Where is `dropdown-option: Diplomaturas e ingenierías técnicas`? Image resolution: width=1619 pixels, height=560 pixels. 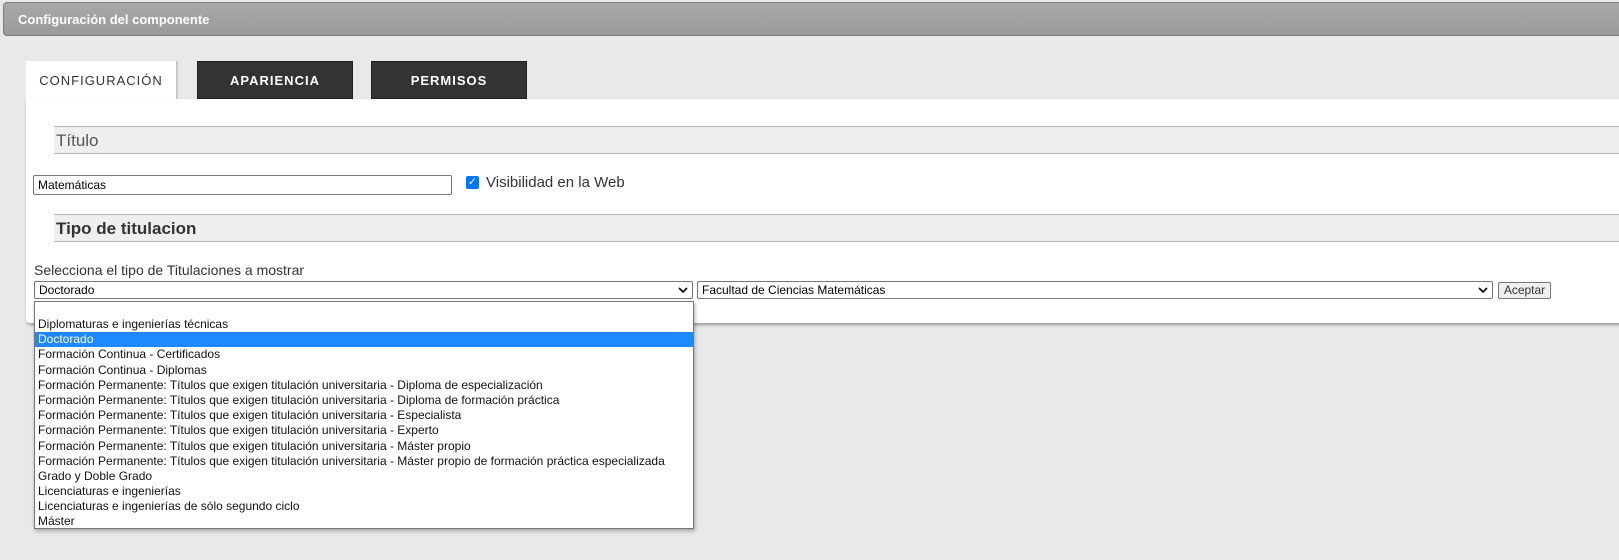
dropdown-option: Diplomaturas e ingenierías técnicas is located at coordinates (364, 324).